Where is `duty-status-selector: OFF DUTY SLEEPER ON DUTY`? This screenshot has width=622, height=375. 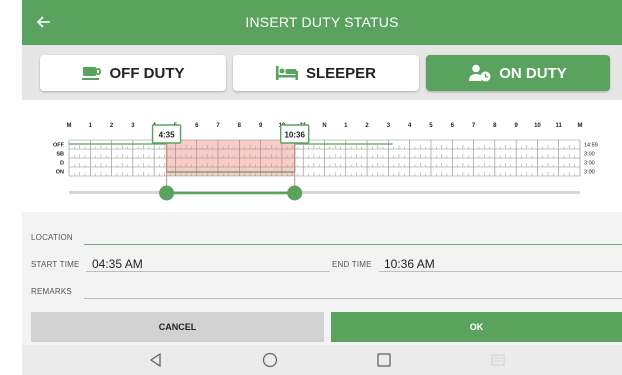 duty-status-selector: OFF DUTY SLEEPER ON DUTY is located at coordinates (322, 72).